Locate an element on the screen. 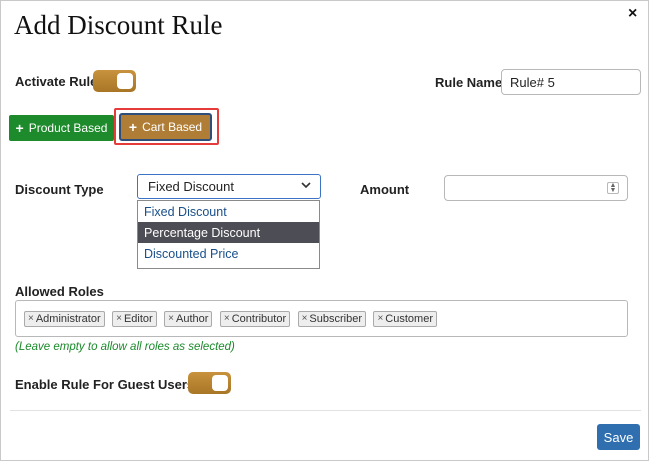 The height and width of the screenshot is (461, 649). role-tag: × Author is located at coordinates (188, 318).